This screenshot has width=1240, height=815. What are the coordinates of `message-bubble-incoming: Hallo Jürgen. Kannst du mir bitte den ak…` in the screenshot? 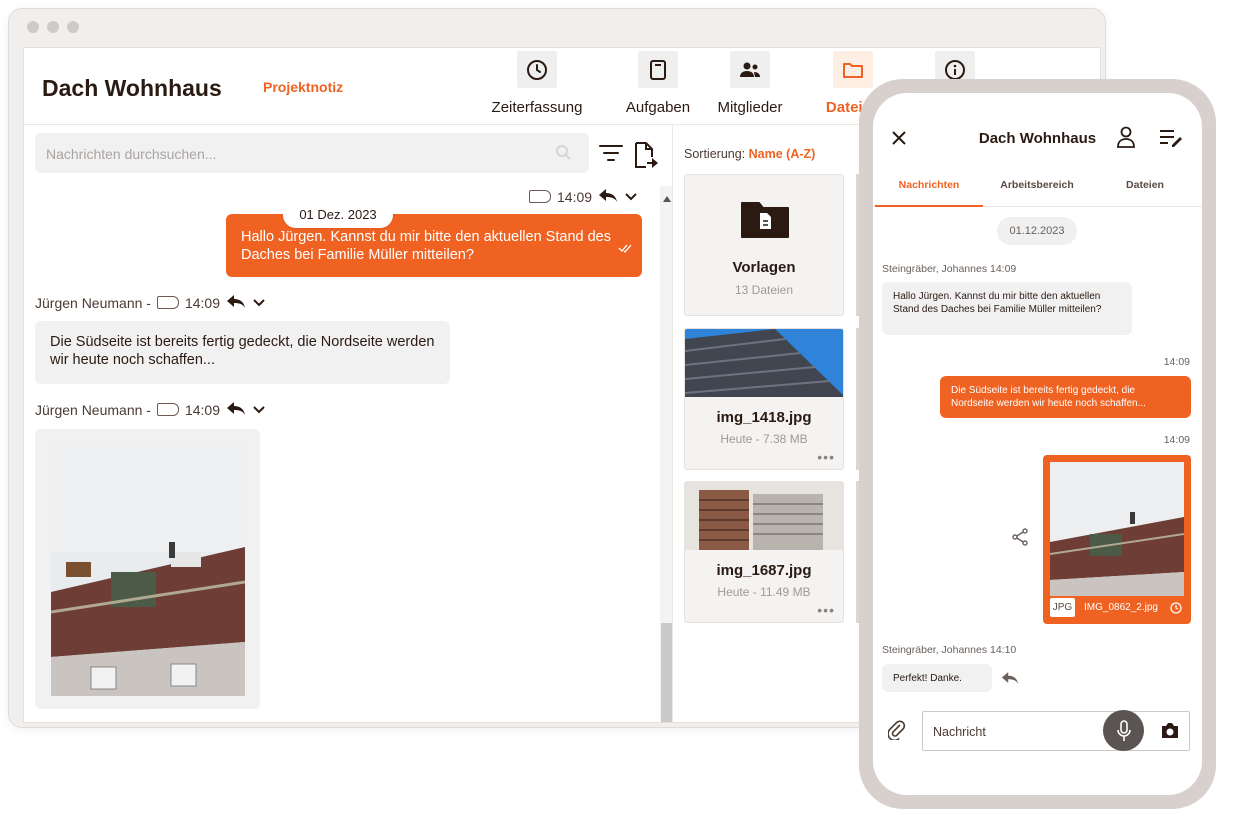 It's located at (1007, 308).